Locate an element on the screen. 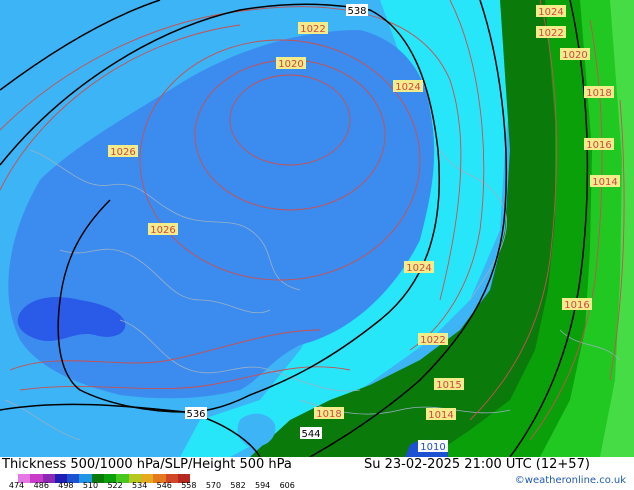 The image size is (634, 490). svg-text: 544 is located at coordinates (310, 434).